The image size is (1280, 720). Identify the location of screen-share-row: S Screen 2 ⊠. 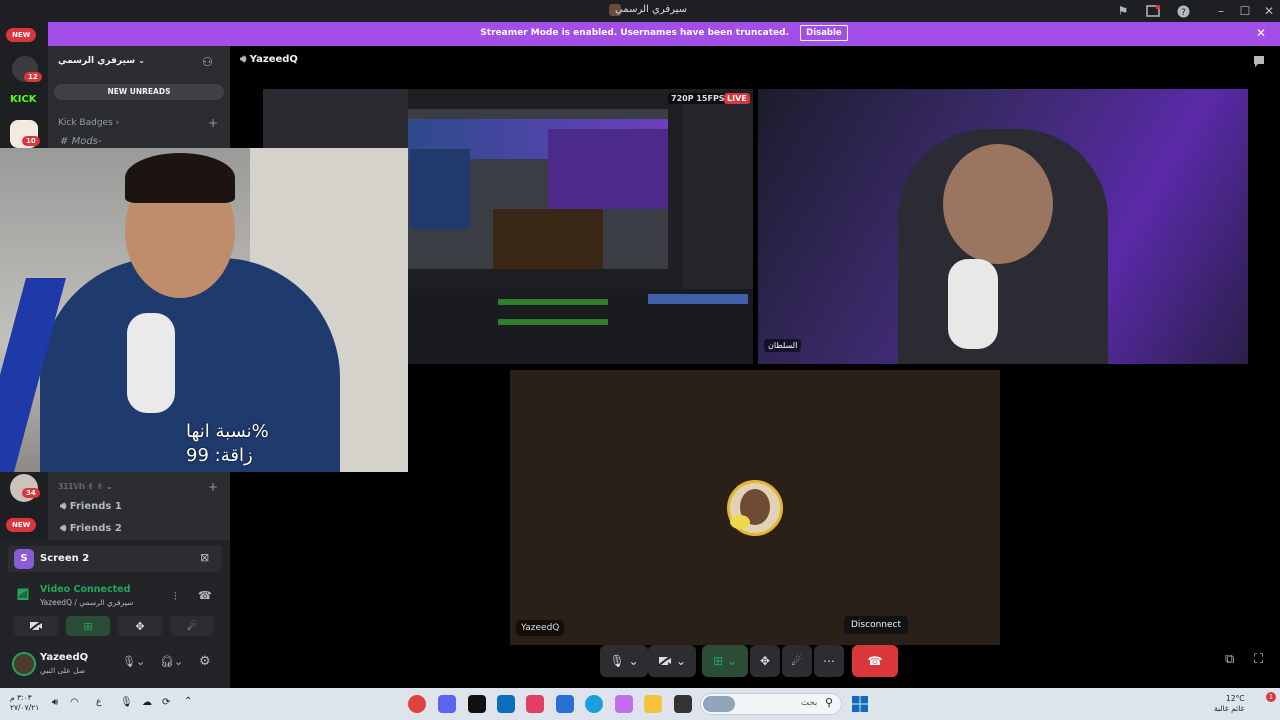
(115, 559).